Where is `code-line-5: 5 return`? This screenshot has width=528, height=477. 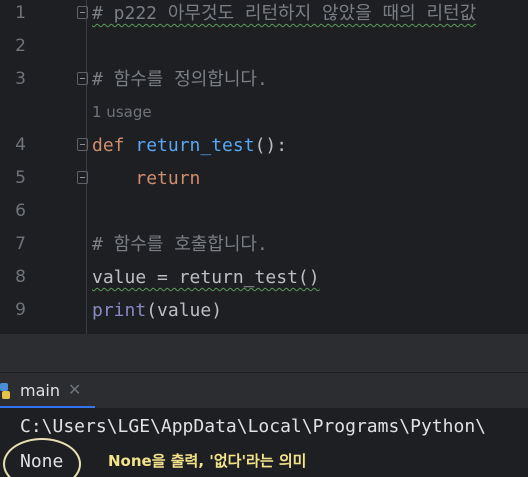 code-line-5: 5 return is located at coordinates (264, 178).